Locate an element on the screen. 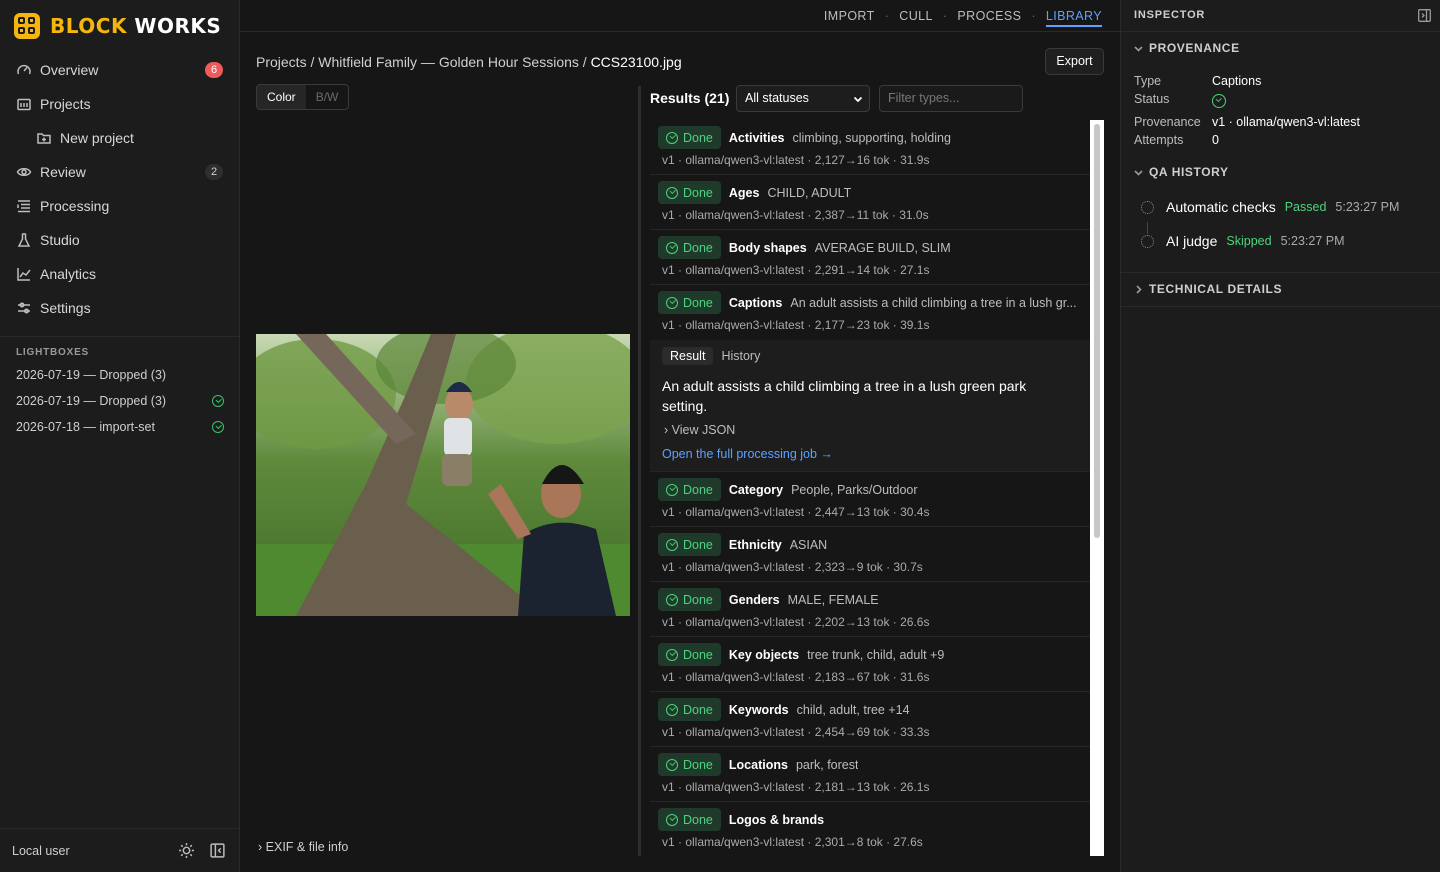 This screenshot has width=1440, height=872. chart-icon is located at coordinates (24, 274).